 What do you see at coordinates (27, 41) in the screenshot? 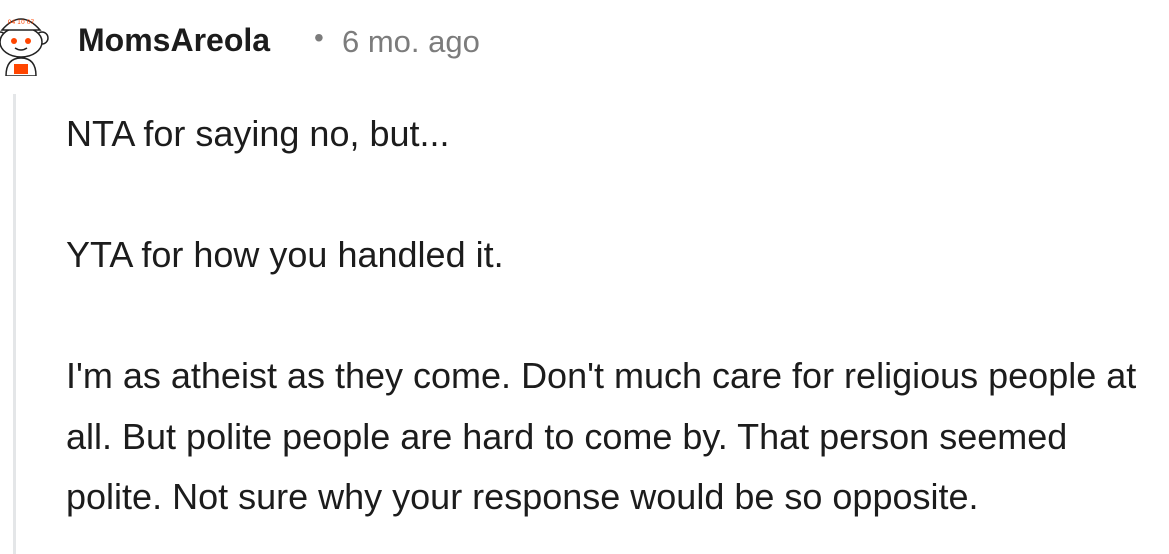
I see `snoo-avatar-icon: 04 10 07` at bounding box center [27, 41].